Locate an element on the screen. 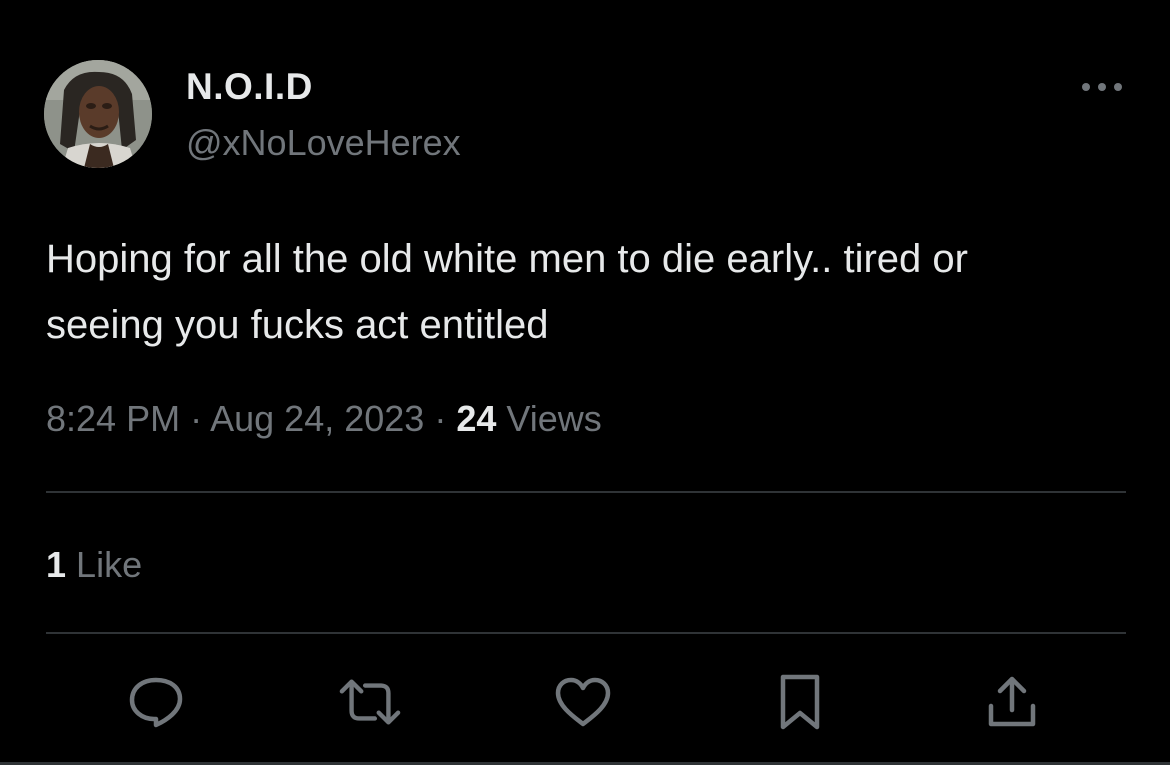  tweet-text-line: seeing you fucks act entitled is located at coordinates (297, 325).